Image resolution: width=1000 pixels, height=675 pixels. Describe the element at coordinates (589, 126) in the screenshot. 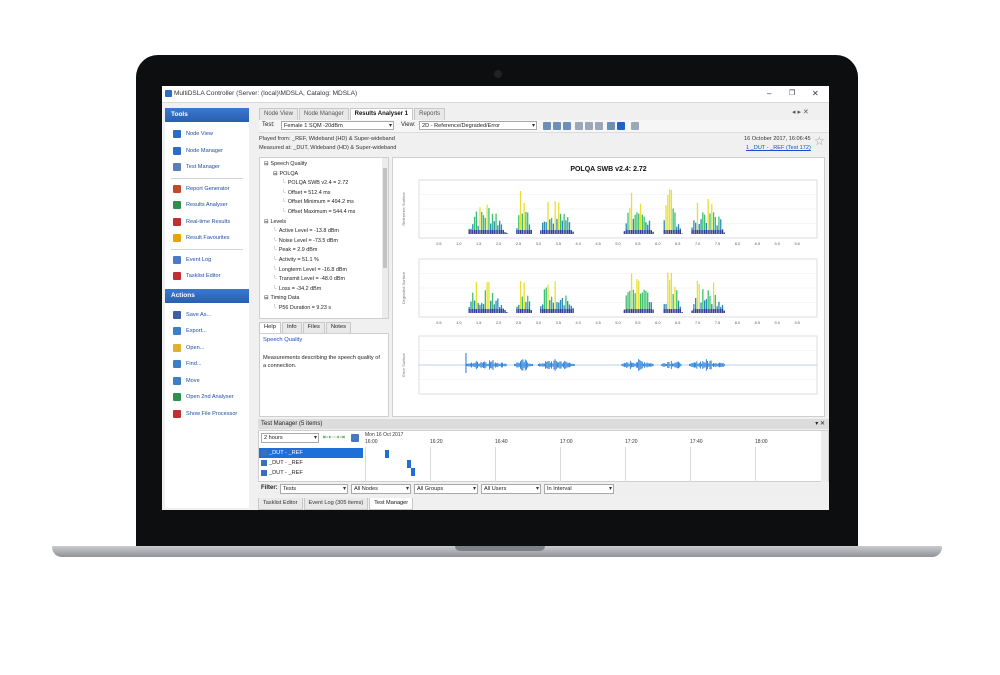

I see `delete-icon` at that location.